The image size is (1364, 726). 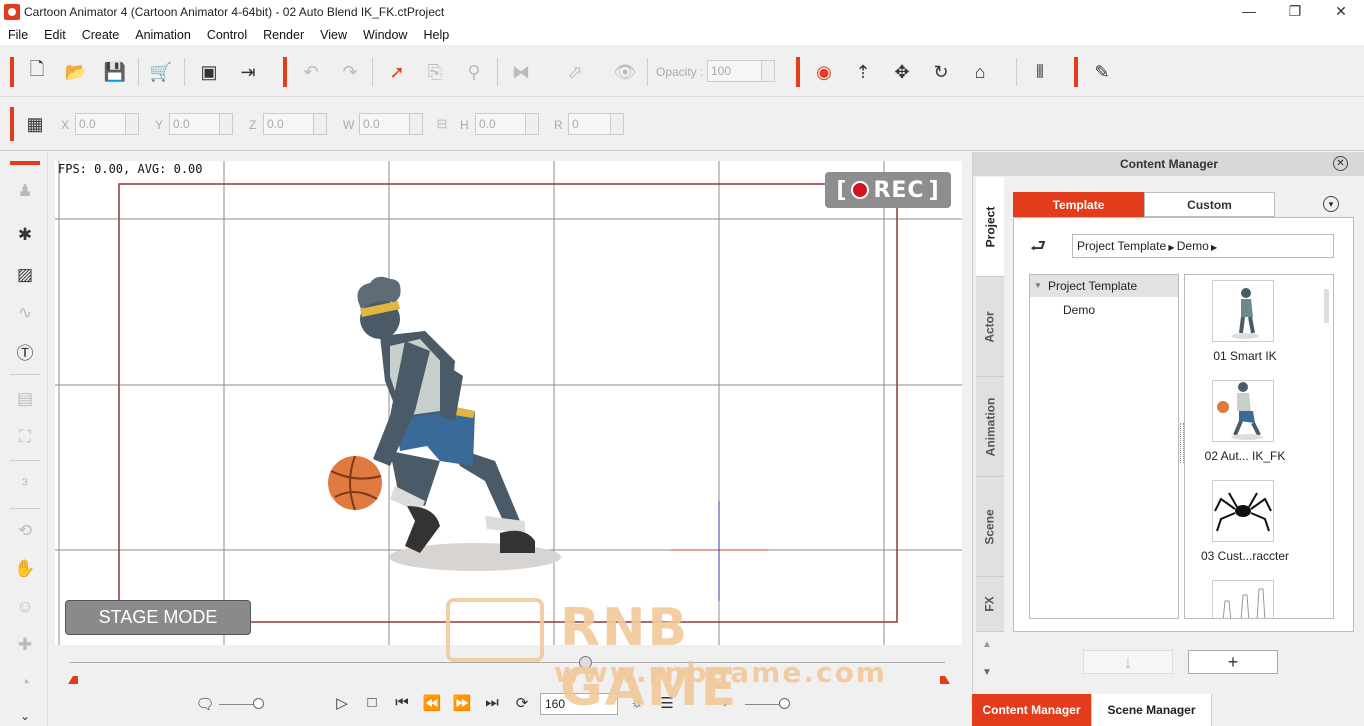 What do you see at coordinates (990, 604) in the screenshot?
I see `tab-fx: FX` at bounding box center [990, 604].